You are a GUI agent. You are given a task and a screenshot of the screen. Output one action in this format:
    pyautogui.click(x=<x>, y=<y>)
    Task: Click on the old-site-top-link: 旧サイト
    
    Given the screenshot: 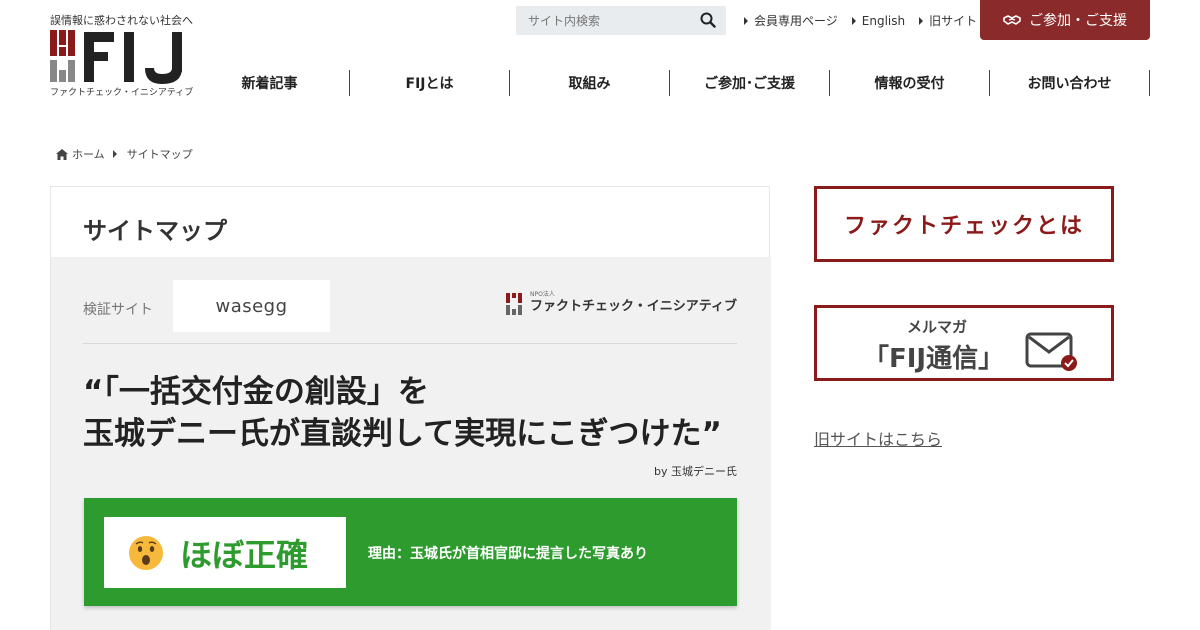 What is the action you would take?
    pyautogui.click(x=948, y=20)
    